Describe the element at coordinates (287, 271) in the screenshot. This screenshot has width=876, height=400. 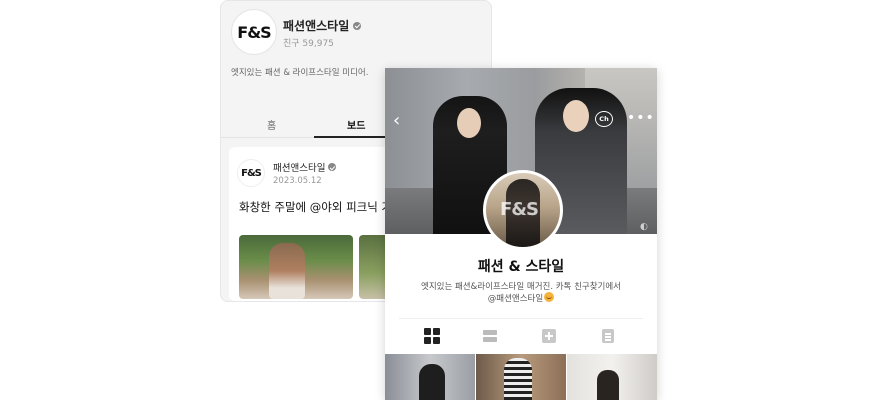
I see `post-image-figure` at that location.